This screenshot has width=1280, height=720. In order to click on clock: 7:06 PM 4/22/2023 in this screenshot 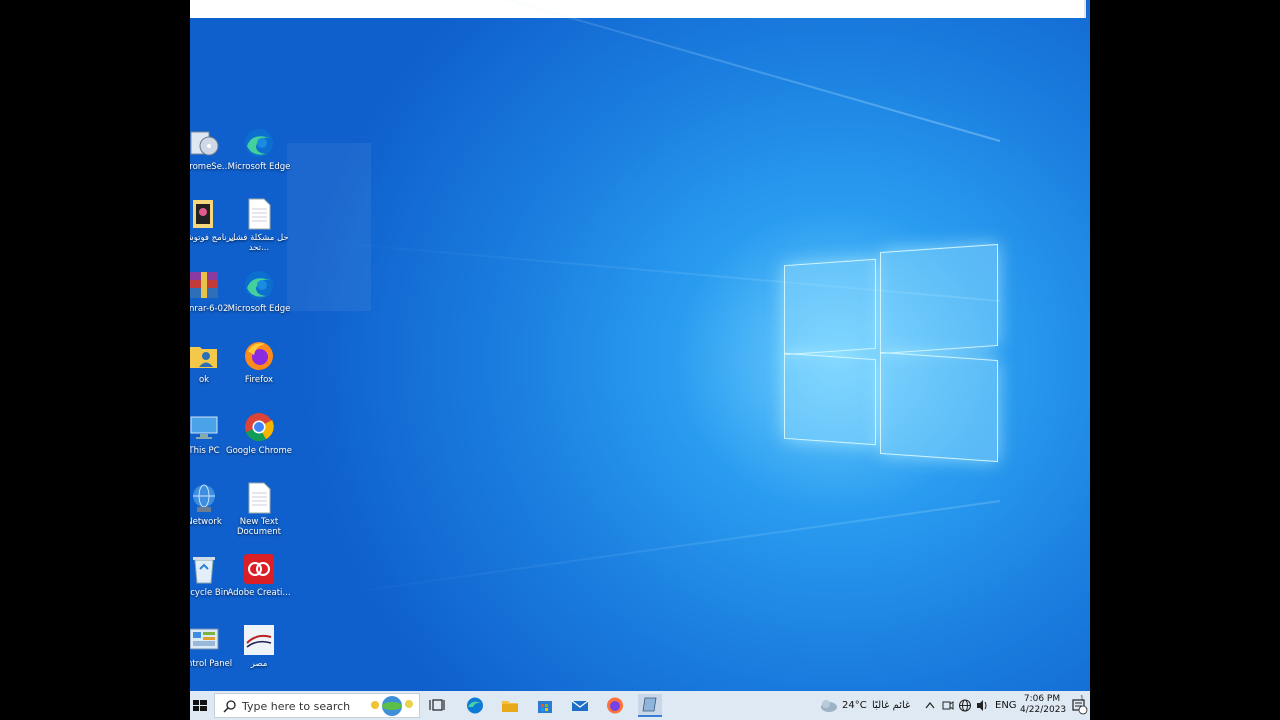, I will do `click(1043, 705)`.